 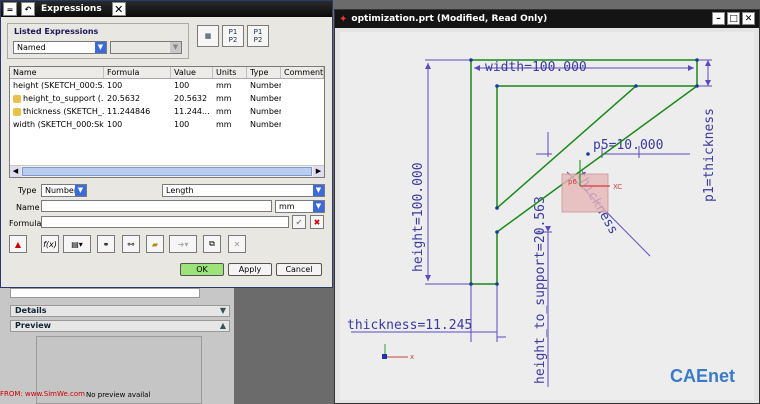 What do you see at coordinates (412, 357) in the screenshot?
I see `x-axis-label: x` at bounding box center [412, 357].